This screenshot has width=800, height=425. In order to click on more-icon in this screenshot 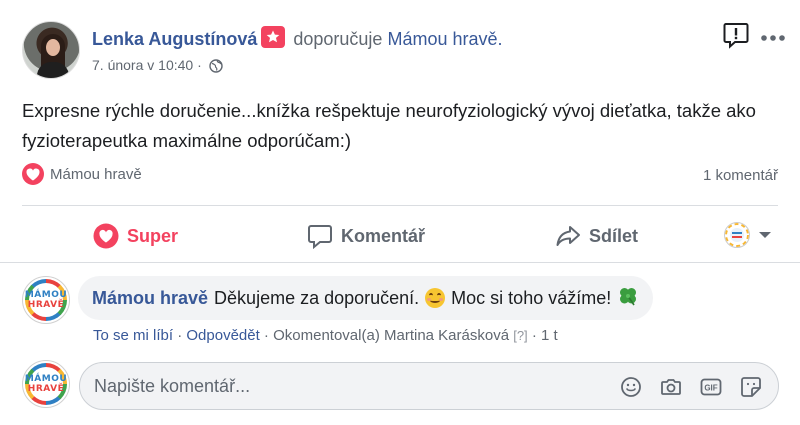, I will do `click(773, 35)`.